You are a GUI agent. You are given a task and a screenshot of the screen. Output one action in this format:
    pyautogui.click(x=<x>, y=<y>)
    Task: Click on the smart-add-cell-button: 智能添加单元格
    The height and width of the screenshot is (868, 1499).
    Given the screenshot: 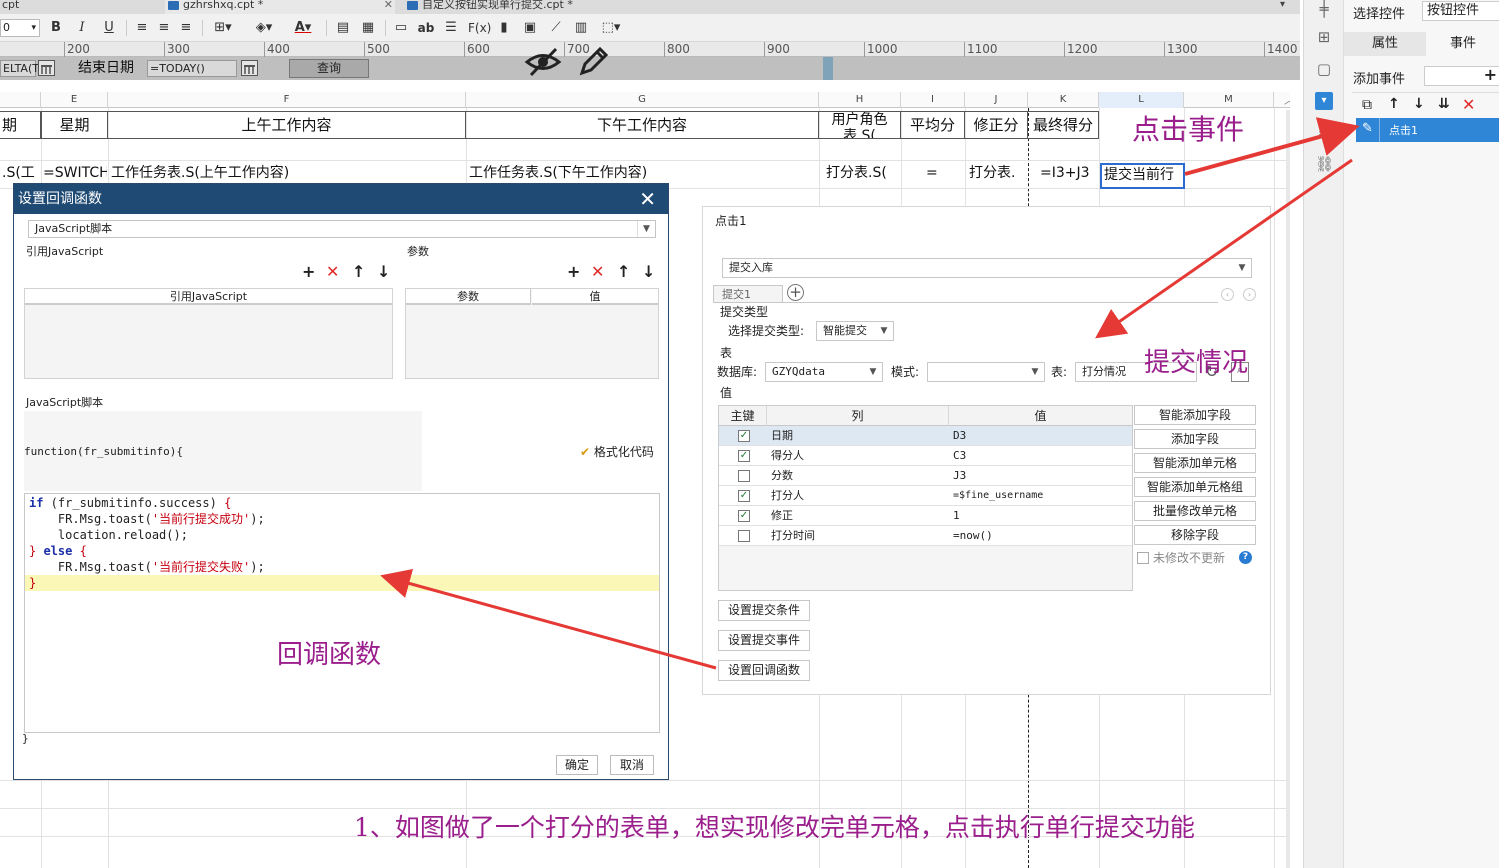 What is the action you would take?
    pyautogui.click(x=1195, y=463)
    